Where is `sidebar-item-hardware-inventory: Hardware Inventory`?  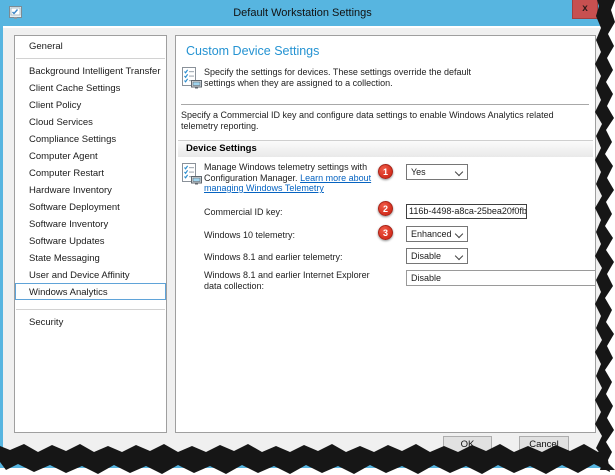 sidebar-item-hardware-inventory: Hardware Inventory is located at coordinates (90, 189).